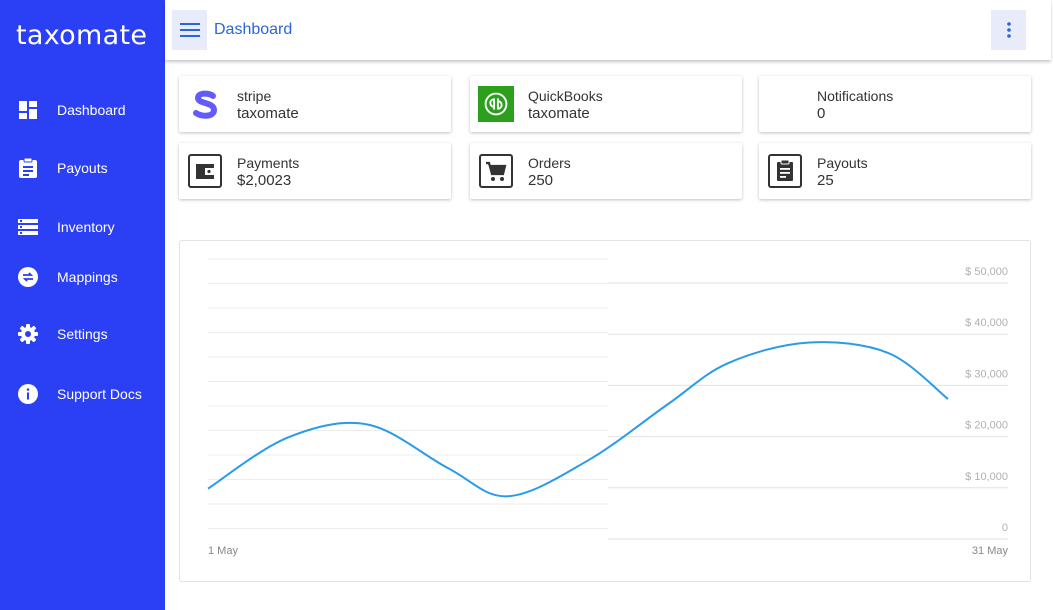  I want to click on more-vertical-icon, so click(1008, 30).